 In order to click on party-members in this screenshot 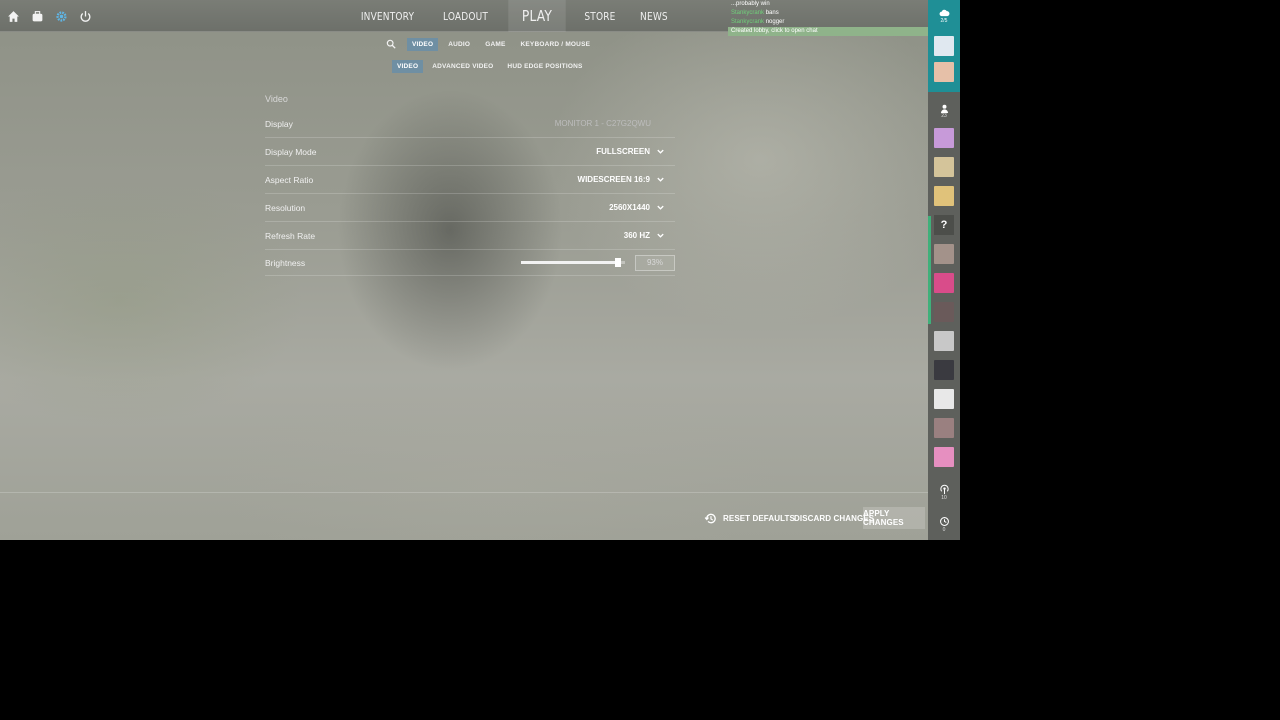, I will do `click(944, 62)`.